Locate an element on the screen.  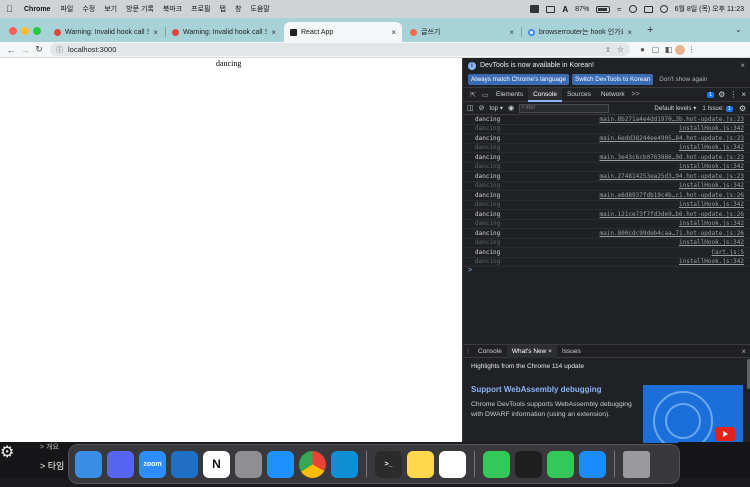
browser-tab-4: 글쓰기 × is located at coordinates (462, 32).